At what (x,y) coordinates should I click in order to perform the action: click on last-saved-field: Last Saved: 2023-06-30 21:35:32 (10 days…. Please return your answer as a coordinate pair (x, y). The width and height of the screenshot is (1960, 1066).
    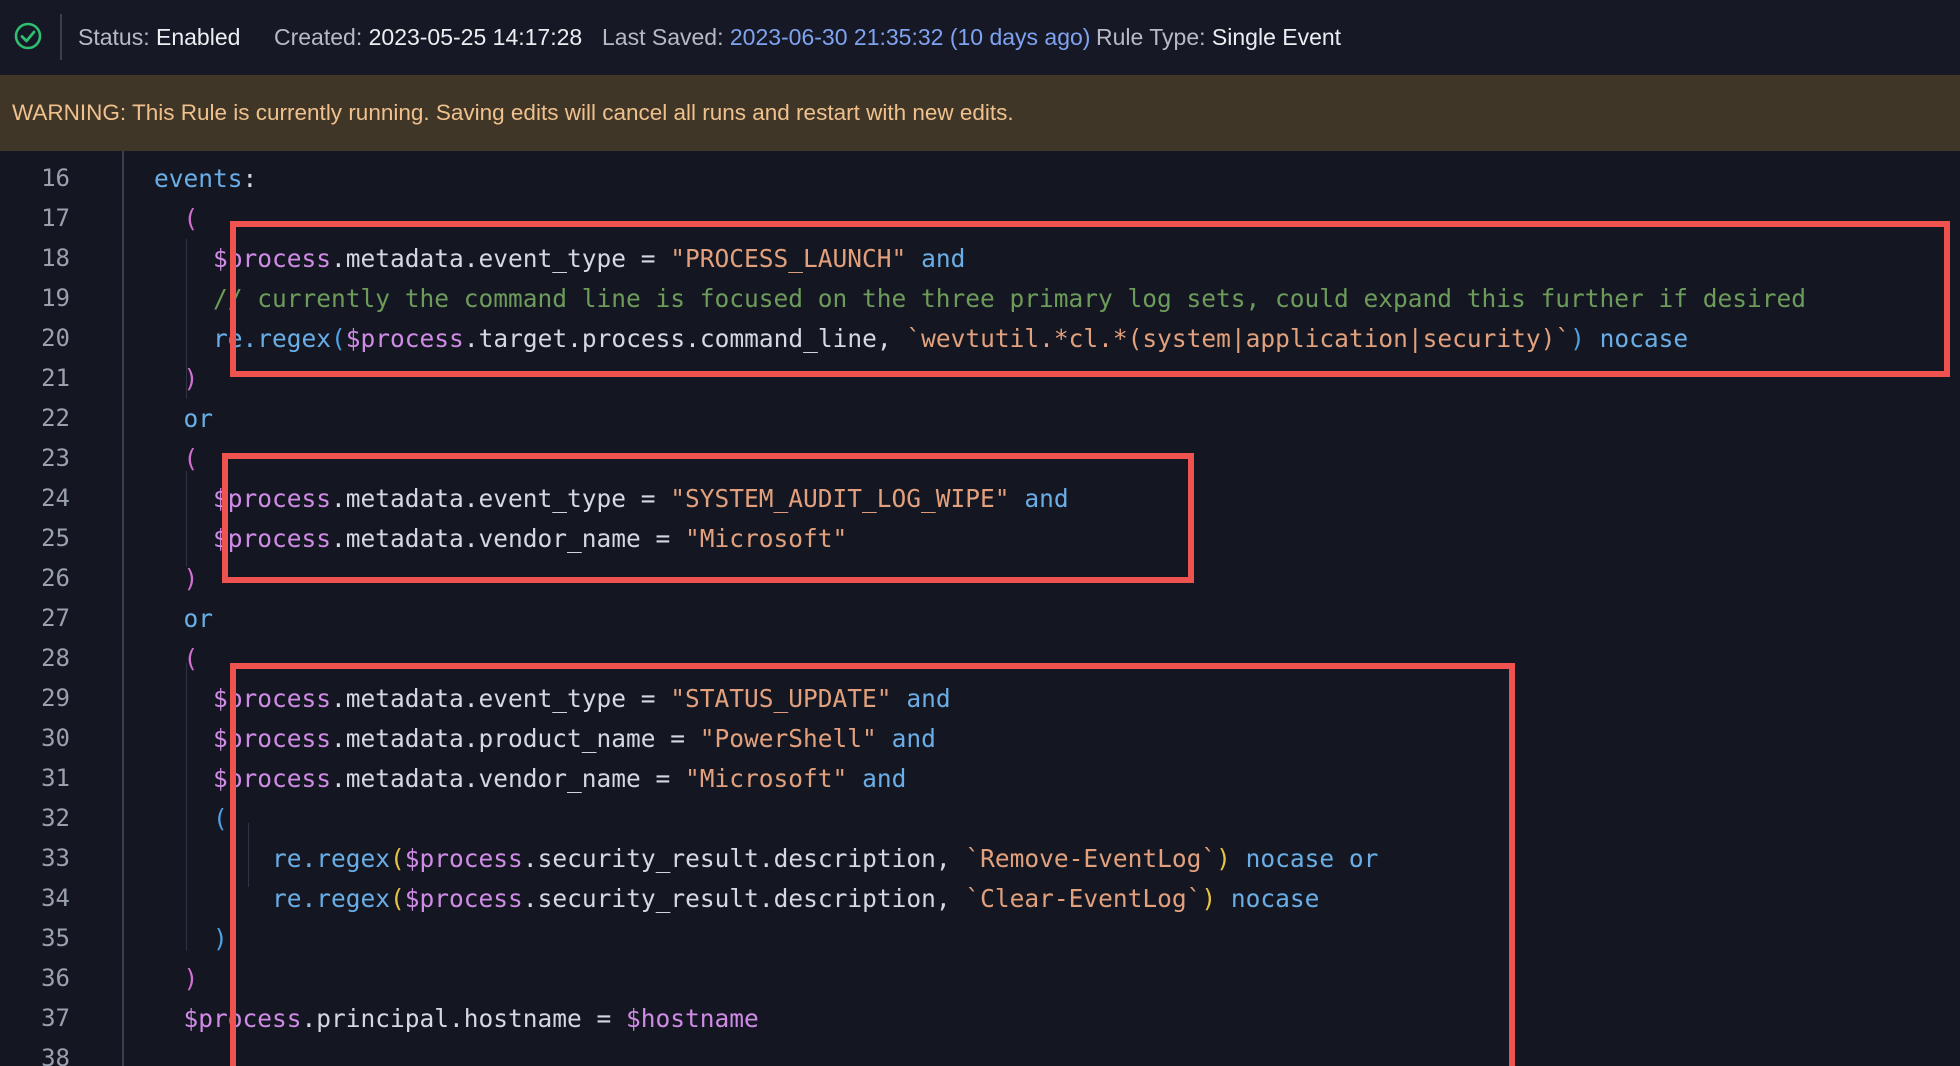
    Looking at the image, I should click on (846, 37).